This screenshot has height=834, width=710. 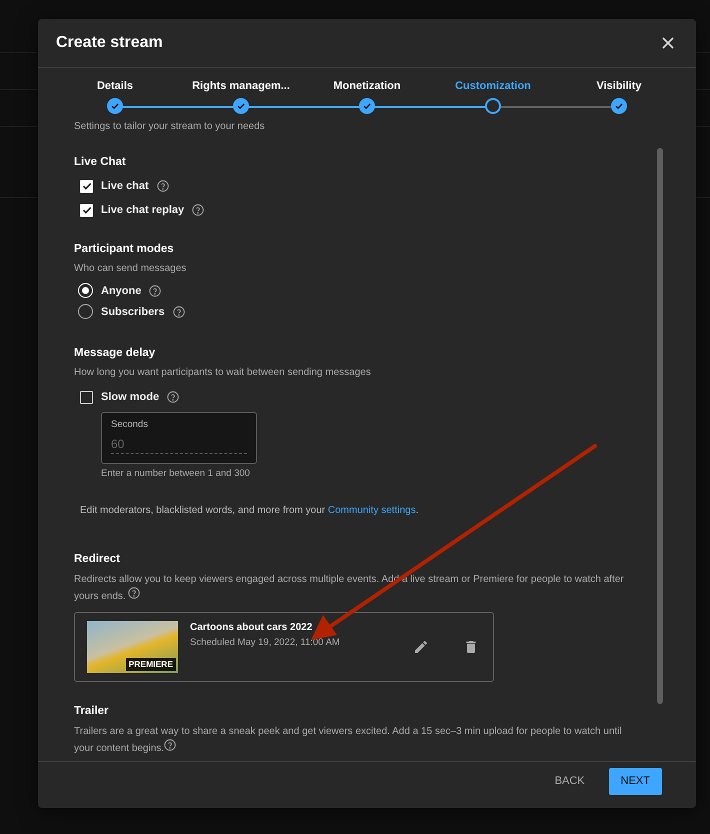 I want to click on community-settings-link: Community settings, so click(x=372, y=510).